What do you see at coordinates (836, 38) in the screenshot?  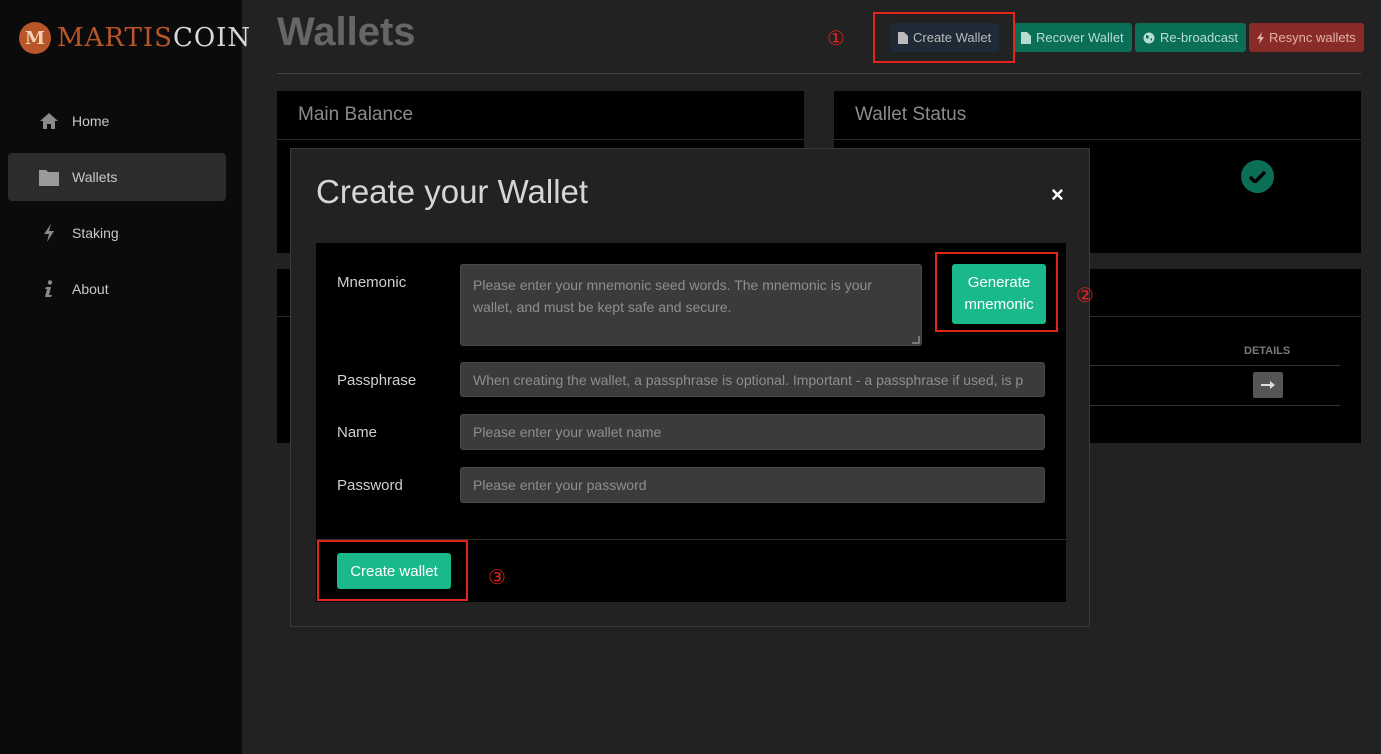 I see `step-marker-1: ①` at bounding box center [836, 38].